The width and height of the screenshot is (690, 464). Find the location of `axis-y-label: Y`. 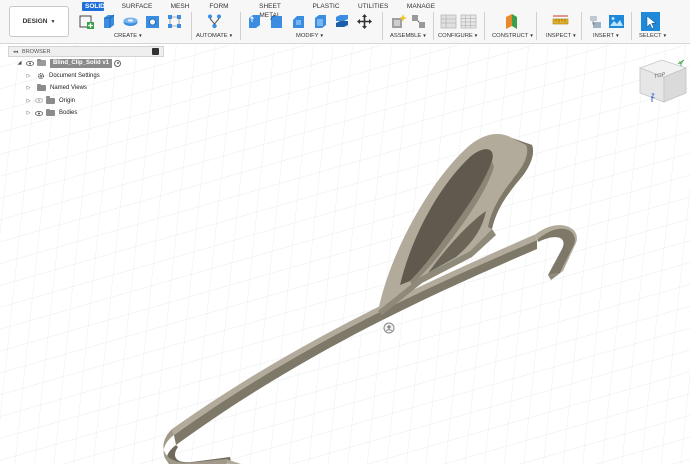

axis-y-label: Y is located at coordinates (681, 65).